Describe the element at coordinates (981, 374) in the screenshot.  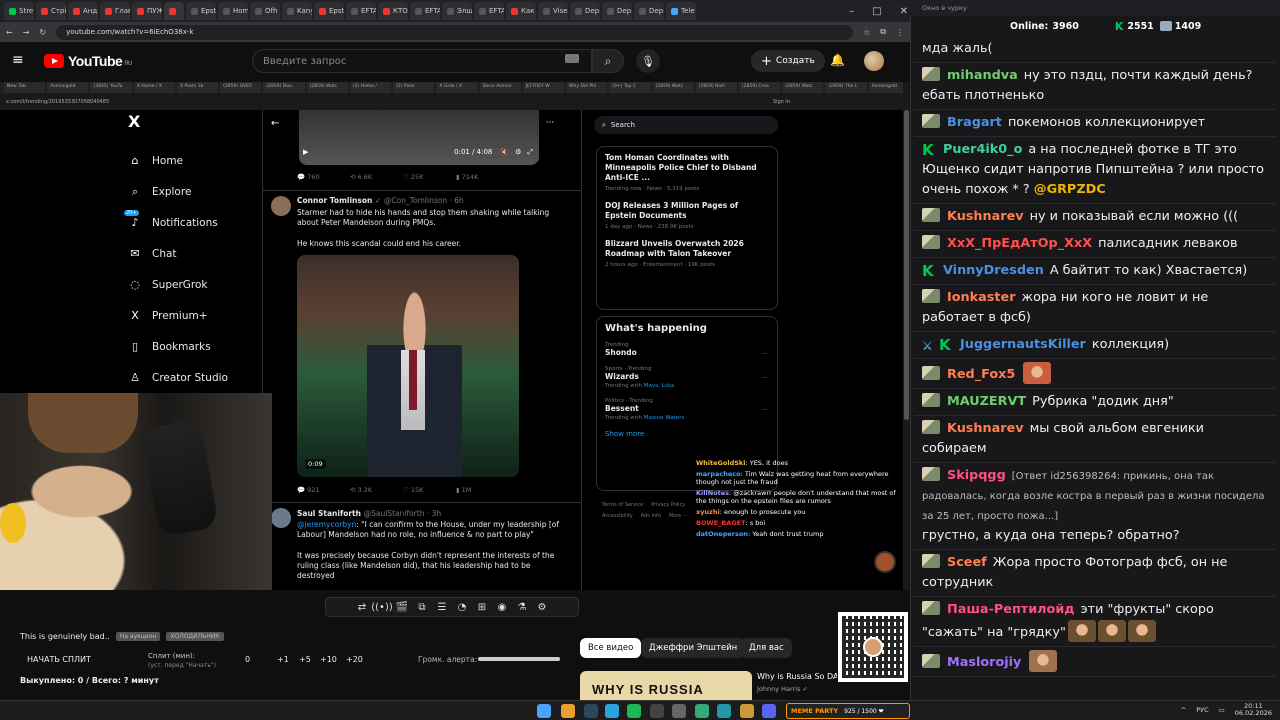
I see `chat-username: Red_Fox5` at that location.